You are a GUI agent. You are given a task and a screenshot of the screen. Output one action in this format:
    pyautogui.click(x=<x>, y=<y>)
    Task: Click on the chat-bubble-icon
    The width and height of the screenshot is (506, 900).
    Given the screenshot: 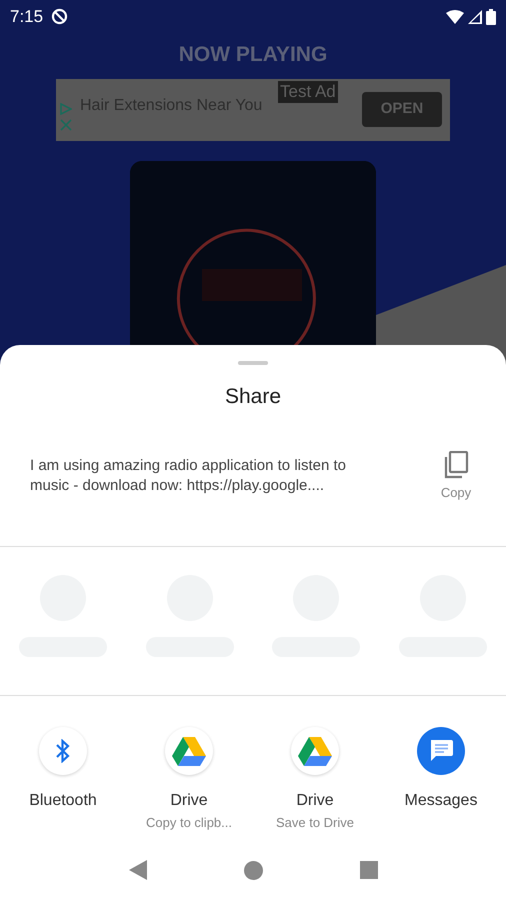 What is the action you would take?
    pyautogui.click(x=441, y=751)
    